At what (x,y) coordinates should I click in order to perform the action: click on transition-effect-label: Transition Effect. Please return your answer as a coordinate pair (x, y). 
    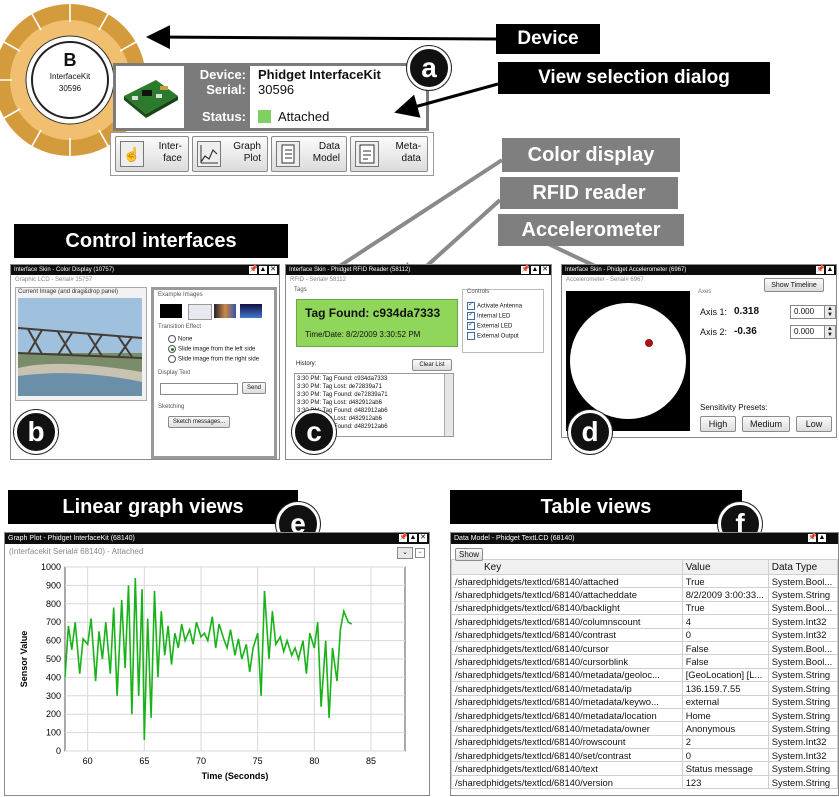
    Looking at the image, I should click on (180, 327).